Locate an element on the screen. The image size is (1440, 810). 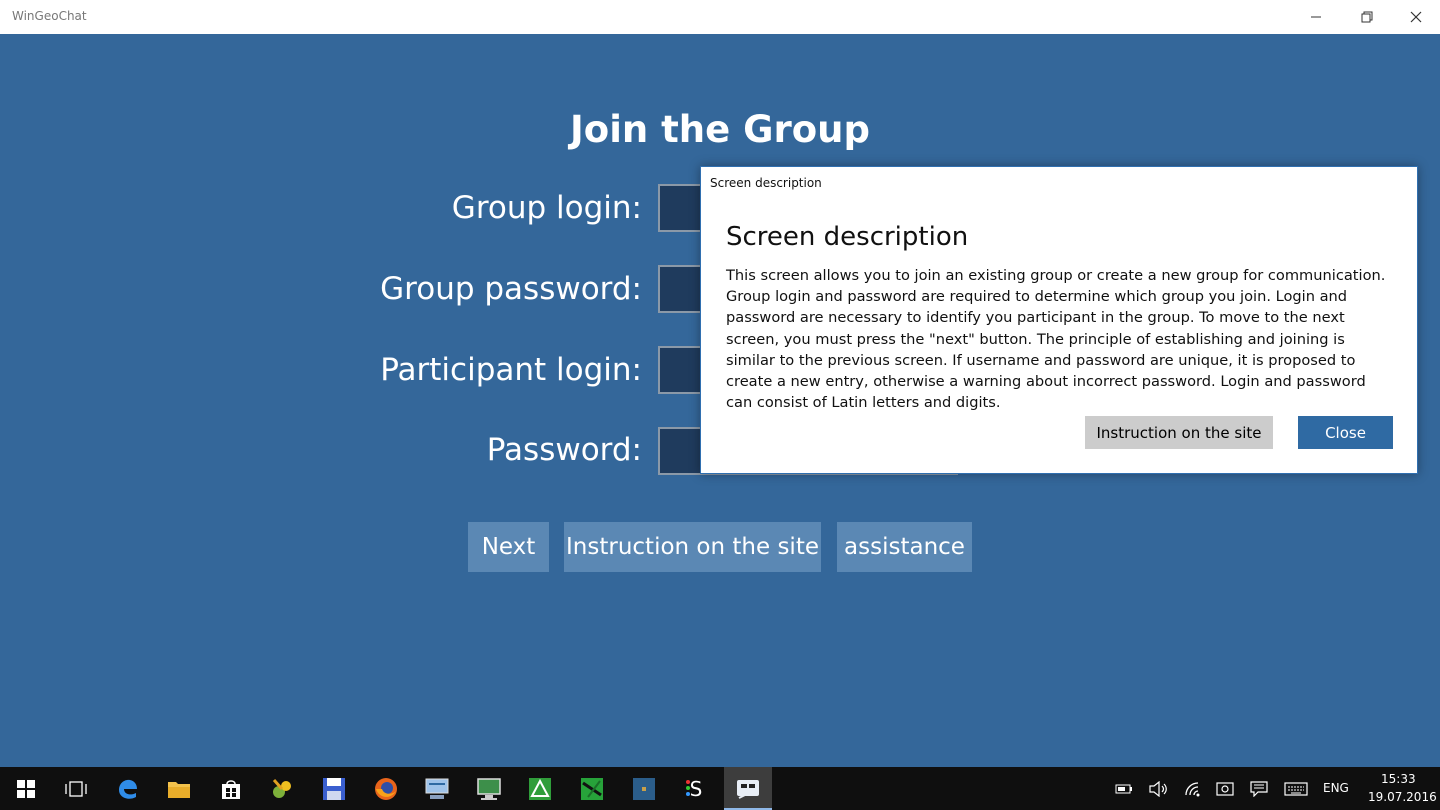
action-center-tray is located at coordinates (1259, 788).